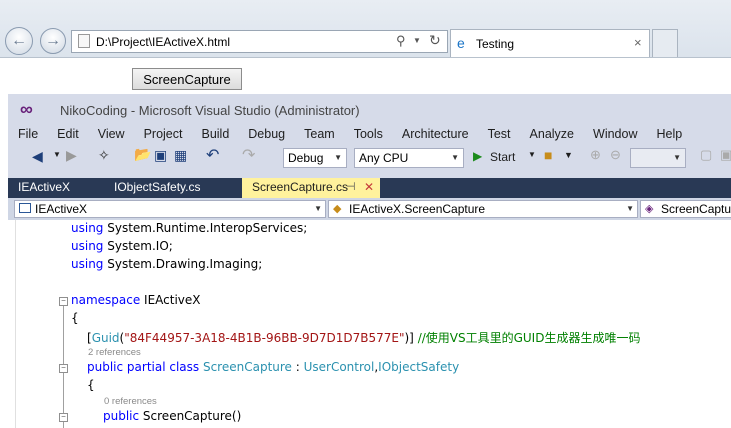 Image resolution: width=731 pixels, height=428 pixels. What do you see at coordinates (173, 188) in the screenshot?
I see `tab-iobjectsafety: IObjectSafety.cs` at bounding box center [173, 188].